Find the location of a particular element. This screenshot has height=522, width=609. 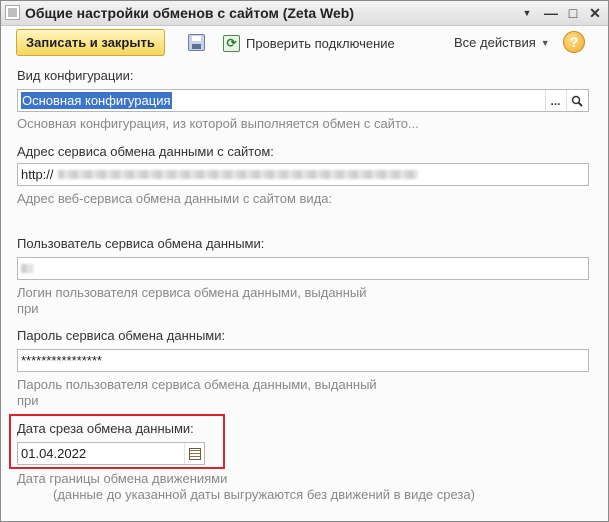

service-password-hint-line2: при is located at coordinates (28, 400).